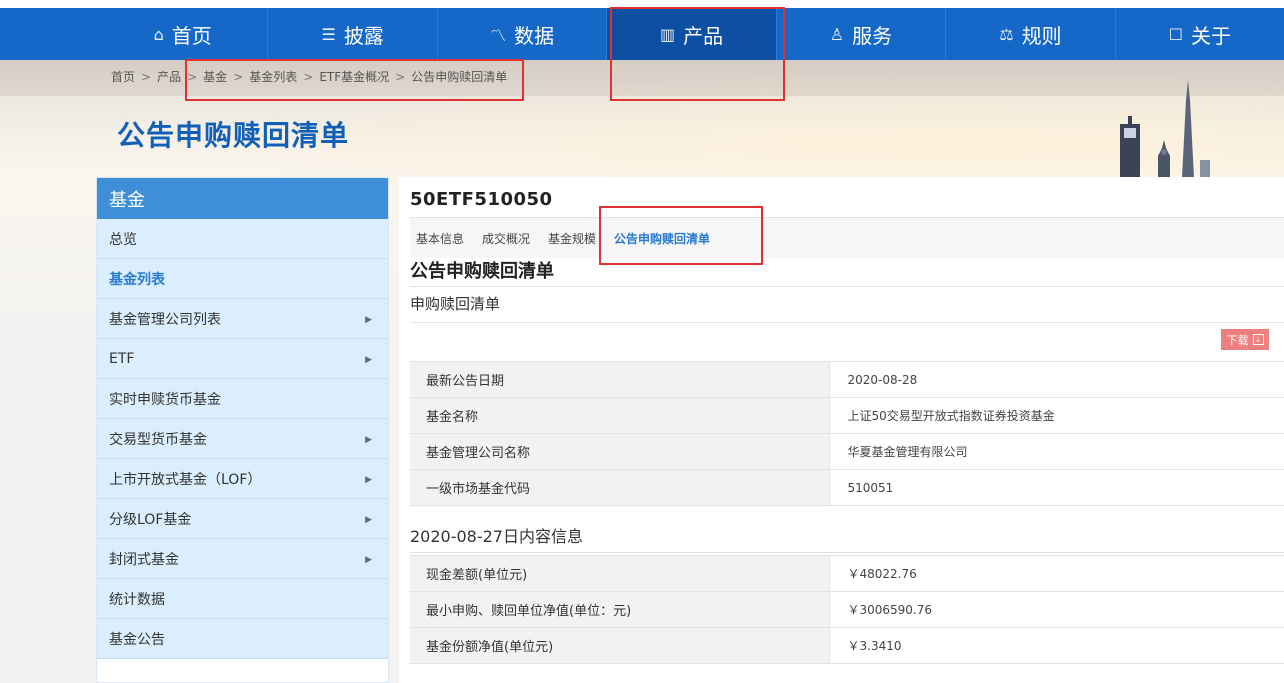 This screenshot has width=1284, height=683. I want to click on nav-label: 关于, so click(1211, 35).